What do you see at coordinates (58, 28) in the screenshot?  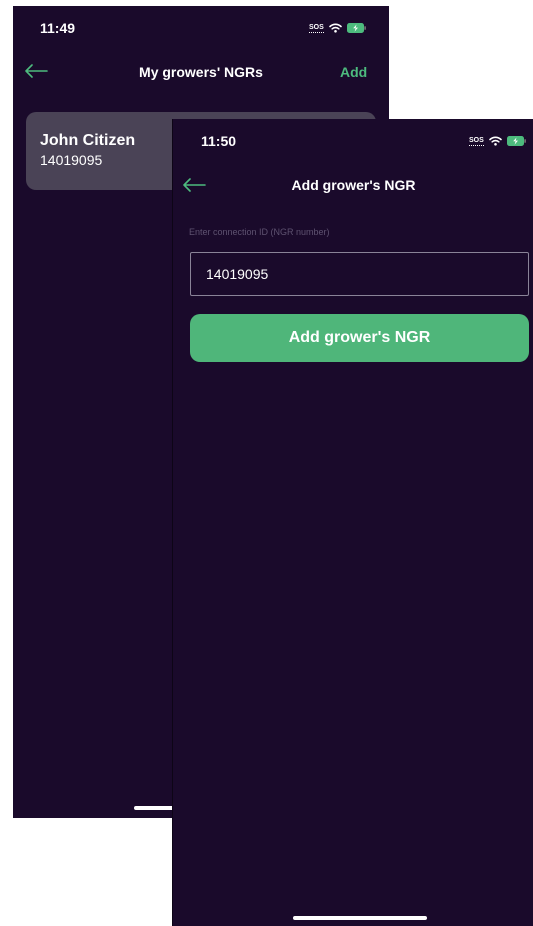 I see `status-time: 11:49` at bounding box center [58, 28].